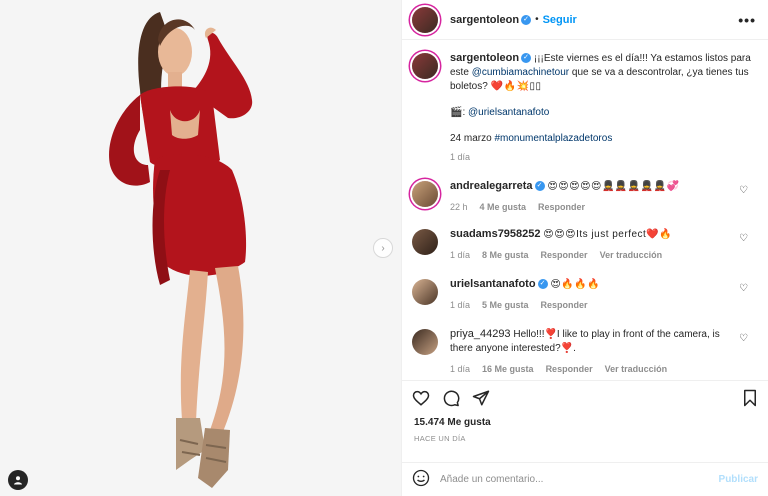  I want to click on post-header: sargentoleon ✓ • Seguir •••, so click(585, 20).